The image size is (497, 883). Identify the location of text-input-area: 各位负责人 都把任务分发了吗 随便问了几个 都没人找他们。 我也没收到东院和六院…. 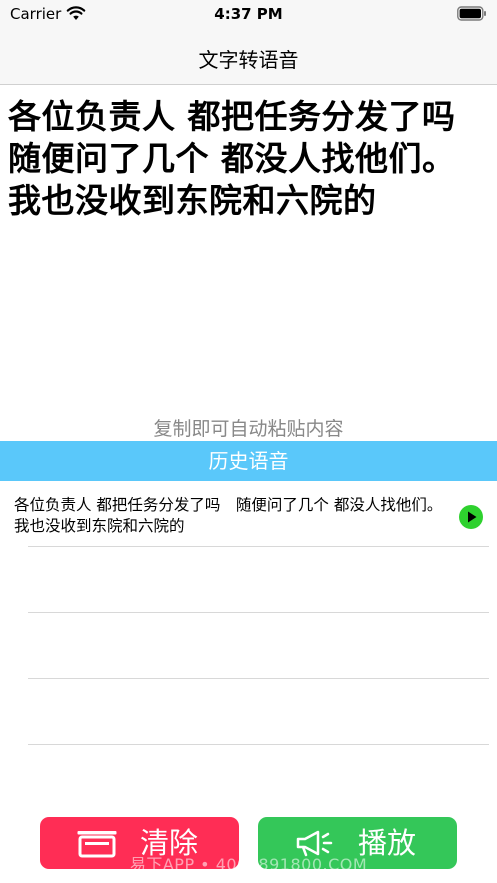
(250, 159).